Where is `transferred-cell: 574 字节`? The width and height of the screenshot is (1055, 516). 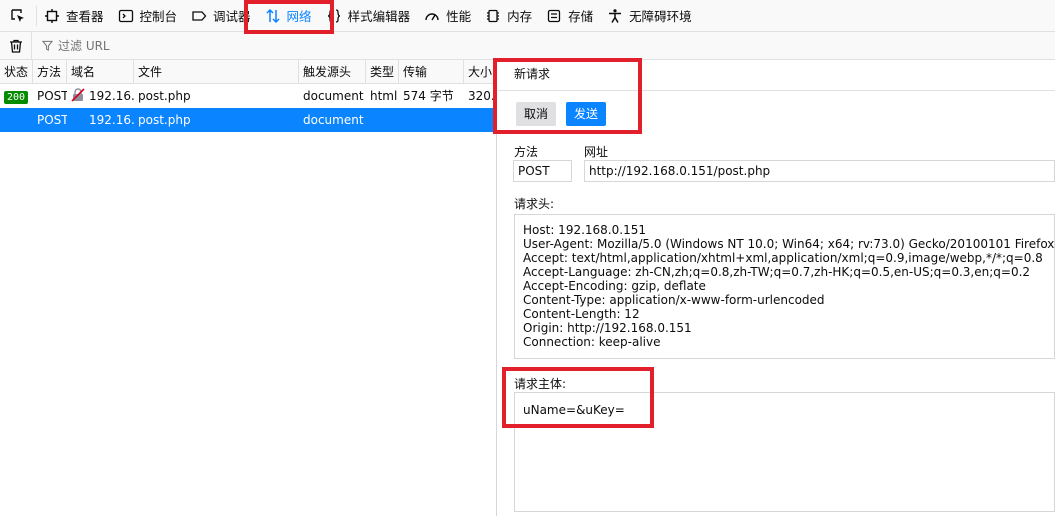 transferred-cell: 574 字节 is located at coordinates (428, 96).